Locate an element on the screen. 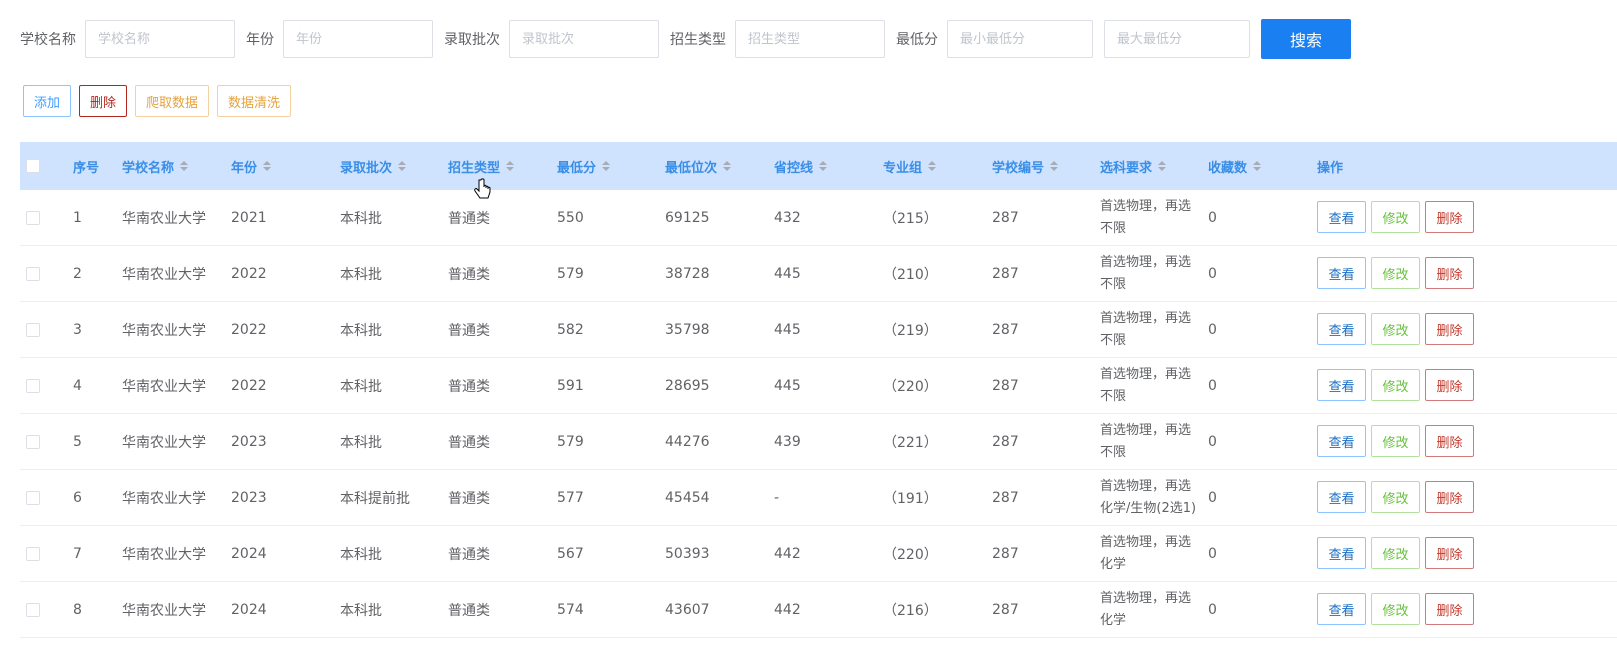 The width and height of the screenshot is (1617, 672). batch-input is located at coordinates (584, 39).